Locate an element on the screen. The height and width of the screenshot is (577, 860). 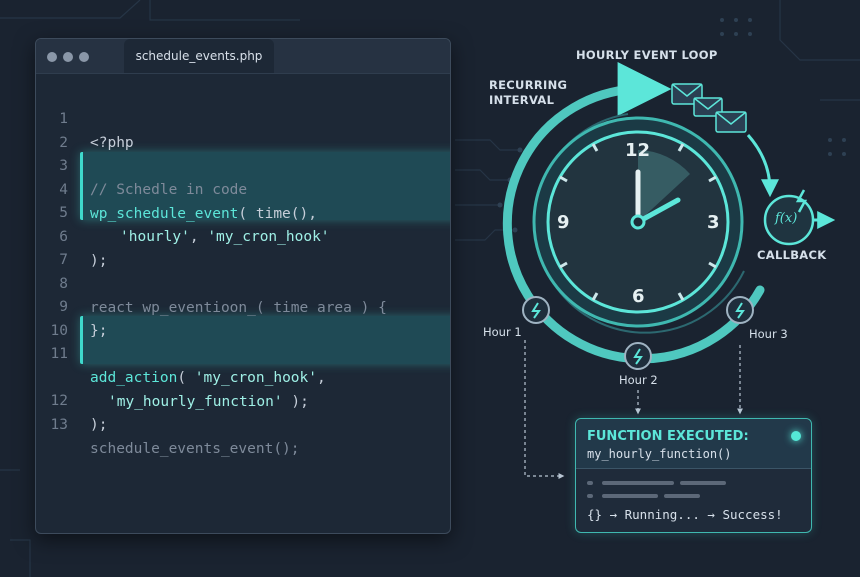
hour-2-label: Hour 2 is located at coordinates (638, 380).